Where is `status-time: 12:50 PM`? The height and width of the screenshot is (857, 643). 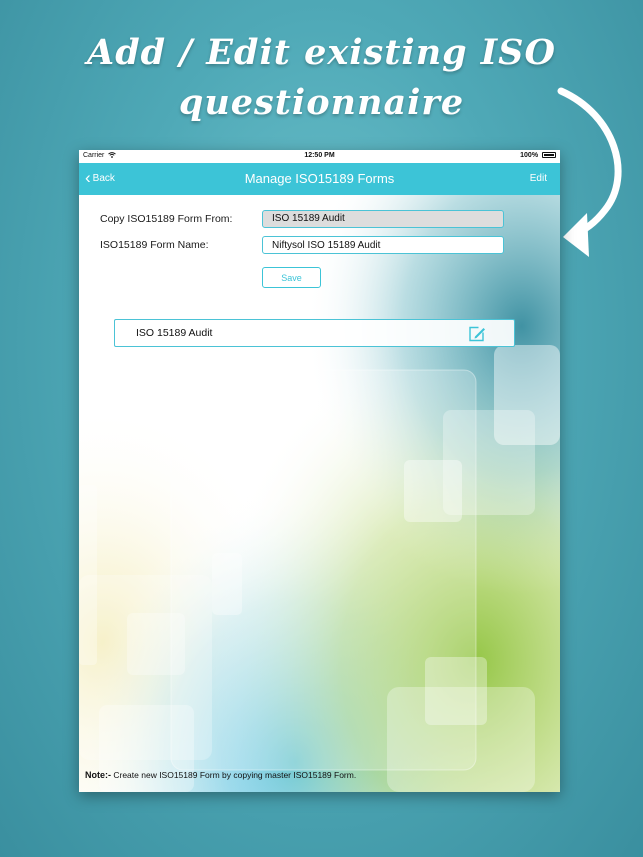 status-time: 12:50 PM is located at coordinates (319, 155).